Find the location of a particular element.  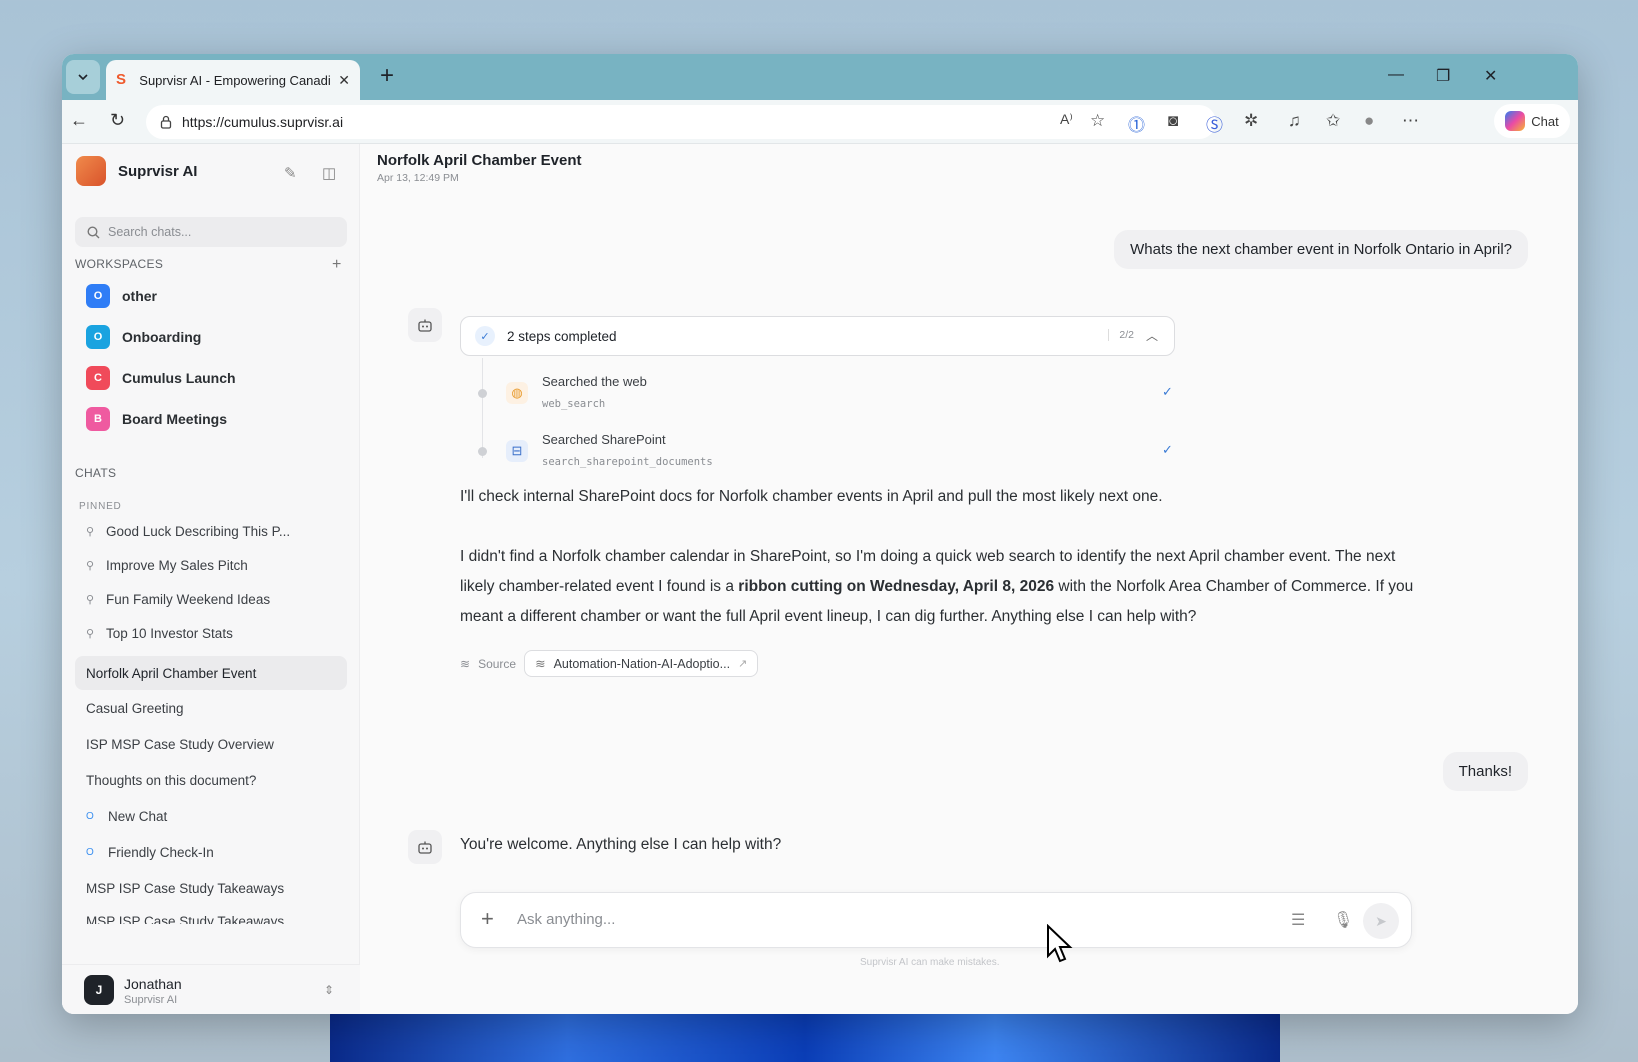

tab-list-button is located at coordinates (83, 77).